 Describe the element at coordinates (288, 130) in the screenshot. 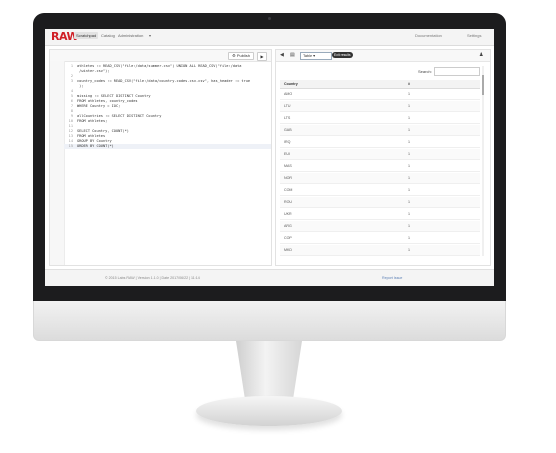

I see `cell-country: GAB` at that location.